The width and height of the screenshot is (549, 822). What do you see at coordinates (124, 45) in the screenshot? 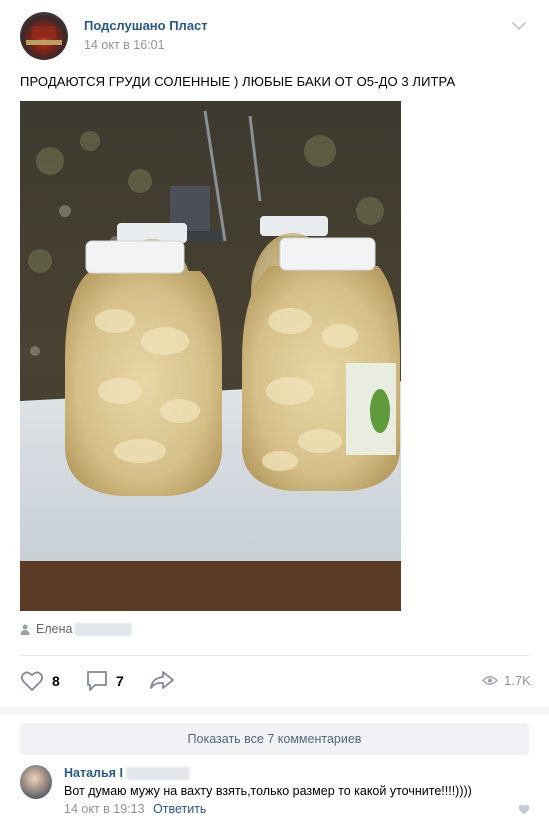
I see `post-date: 14 окт в 16:01` at bounding box center [124, 45].